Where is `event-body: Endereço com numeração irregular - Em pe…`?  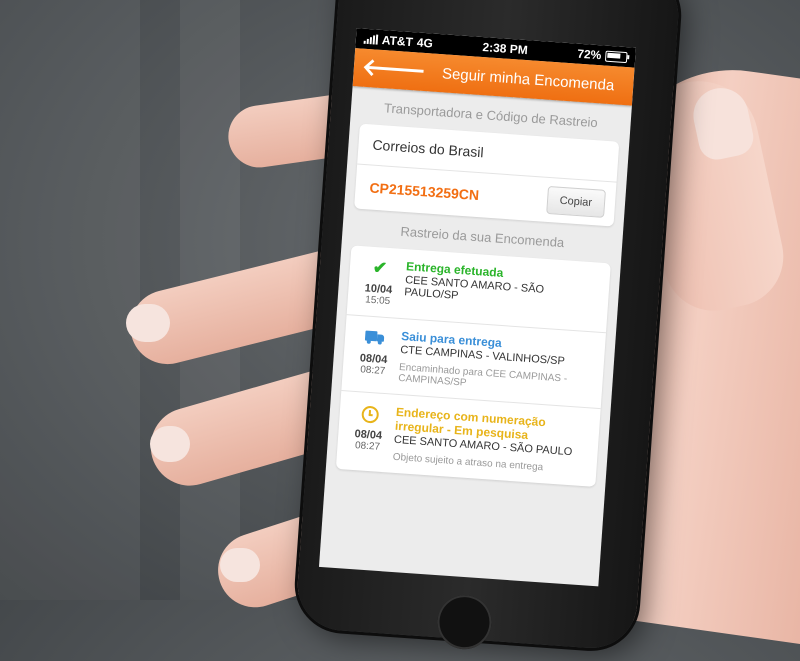
event-body: Endereço com numeração irregular - Em pe… is located at coordinates (490, 441).